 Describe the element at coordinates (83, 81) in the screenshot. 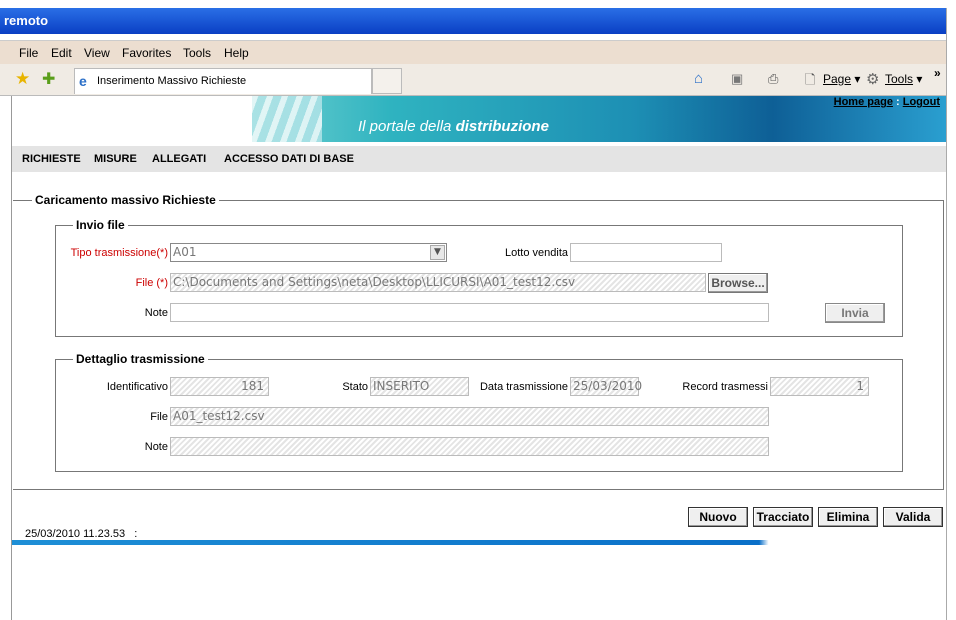

I see `ie-icon: e` at that location.